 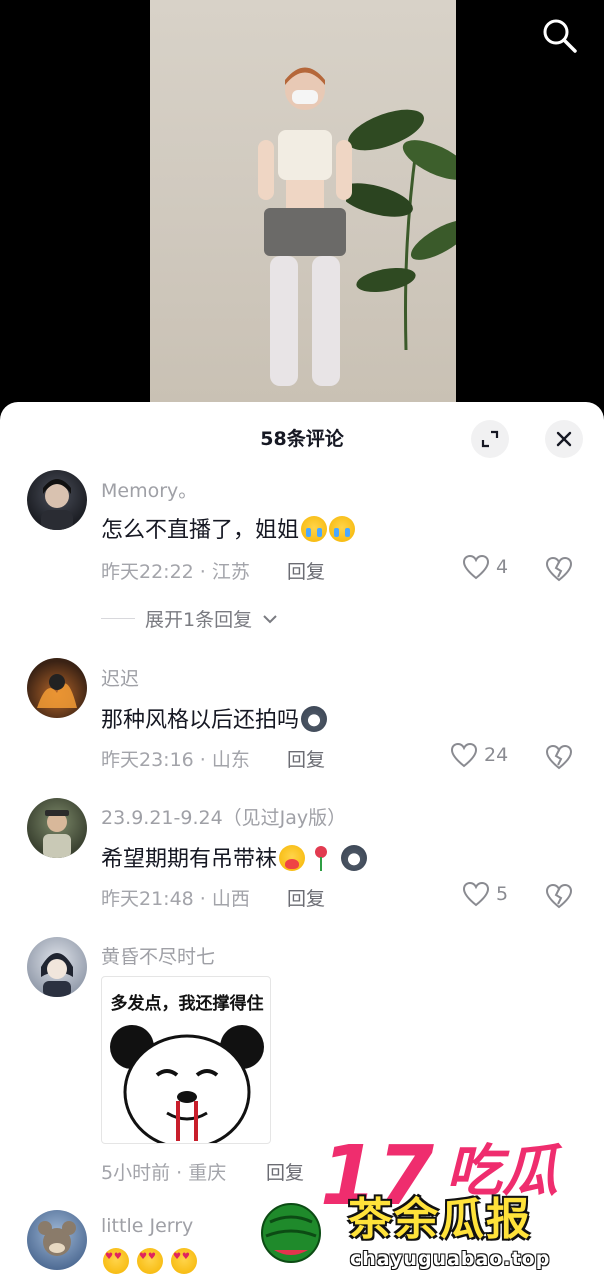 I want to click on comment-sheet-header: 58条评论, so click(x=302, y=437).